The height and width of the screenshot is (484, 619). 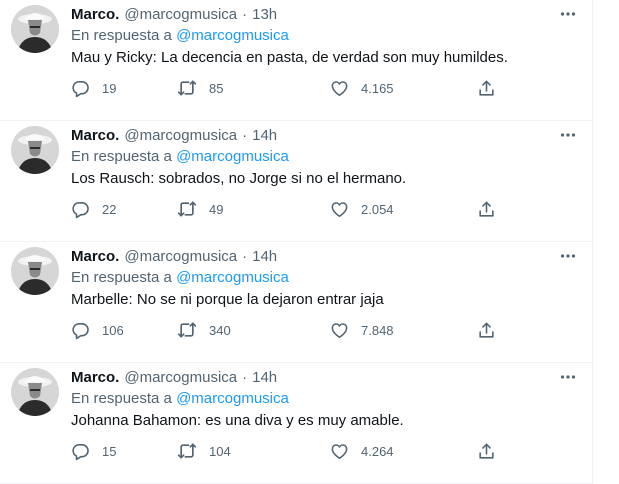 What do you see at coordinates (286, 88) in the screenshot?
I see `action-bar: 19 85 4.165` at bounding box center [286, 88].